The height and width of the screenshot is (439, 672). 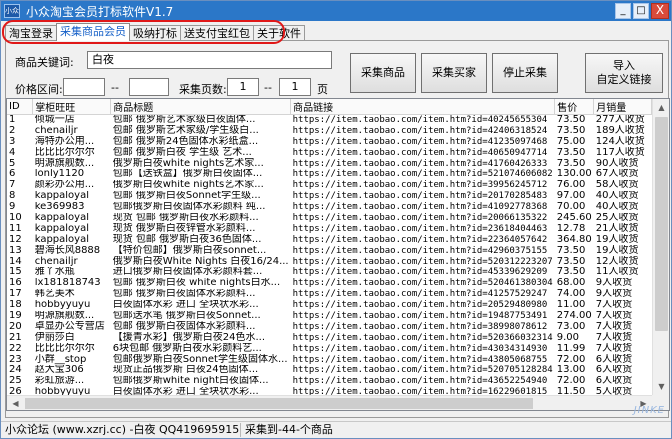 I want to click on cell-id: 14, so click(x=15, y=261).